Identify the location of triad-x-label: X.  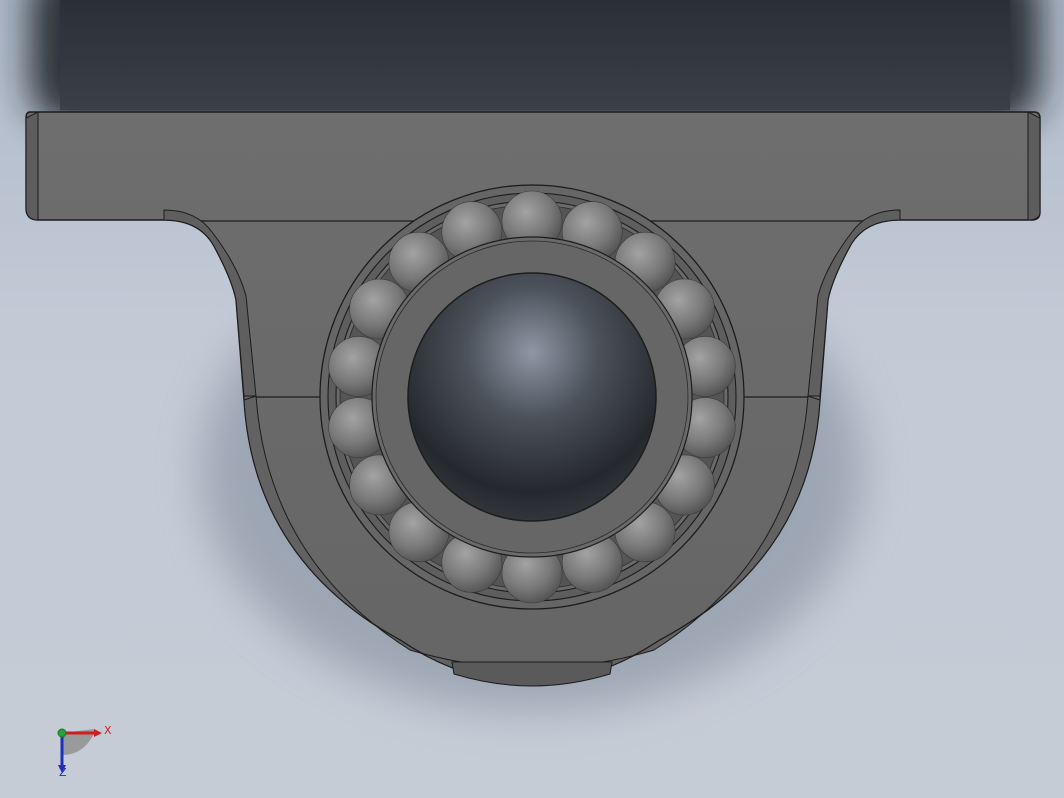
(108, 730).